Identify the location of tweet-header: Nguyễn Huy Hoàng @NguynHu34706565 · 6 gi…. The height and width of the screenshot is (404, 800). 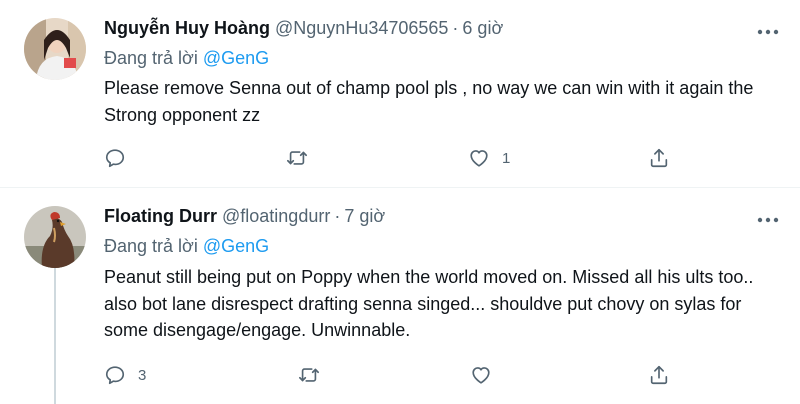
(303, 31).